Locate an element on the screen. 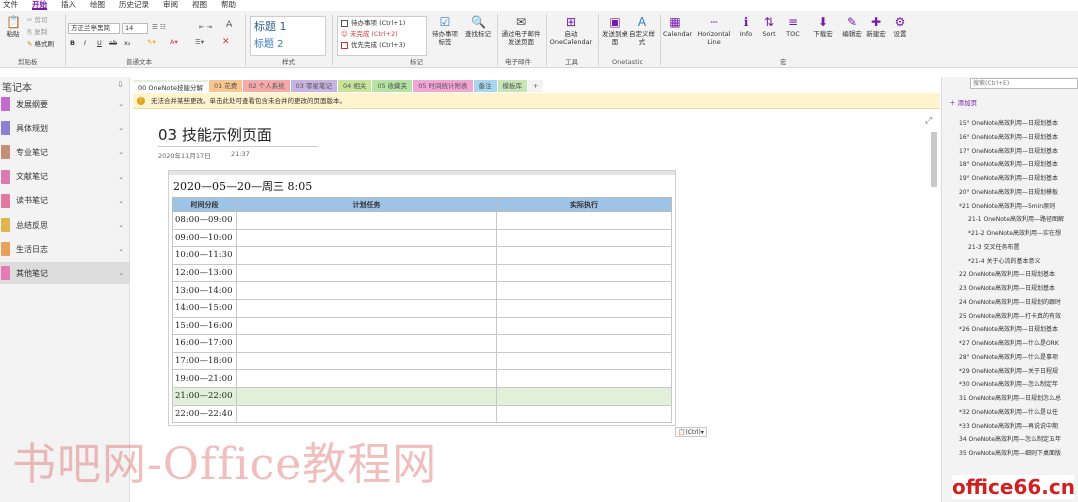 This screenshot has height=502, width=1078. page-list-item: *33 OneNote高效利用—再说说中期 is located at coordinates (1010, 427).